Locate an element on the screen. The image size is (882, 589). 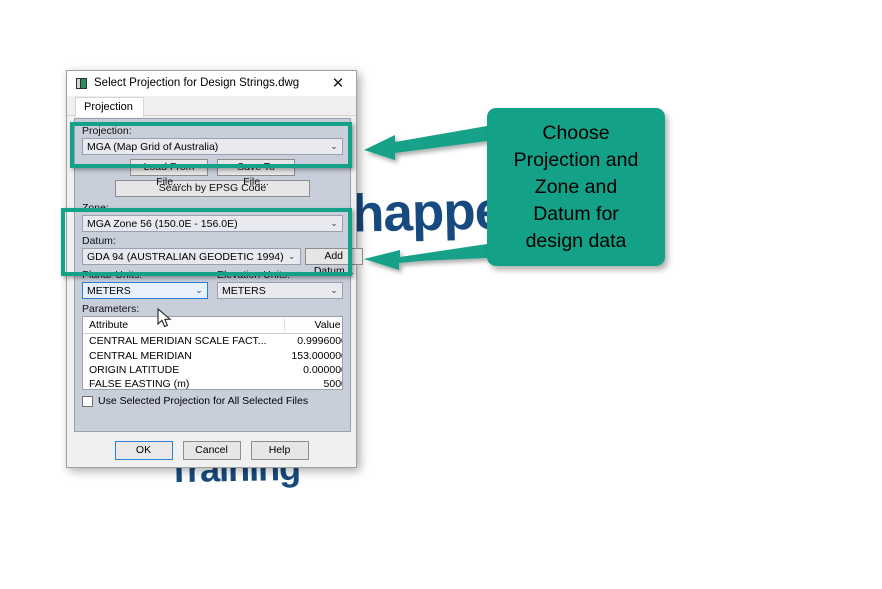
projection-value: MGA (Map Grid of Australia) is located at coordinates (153, 146).